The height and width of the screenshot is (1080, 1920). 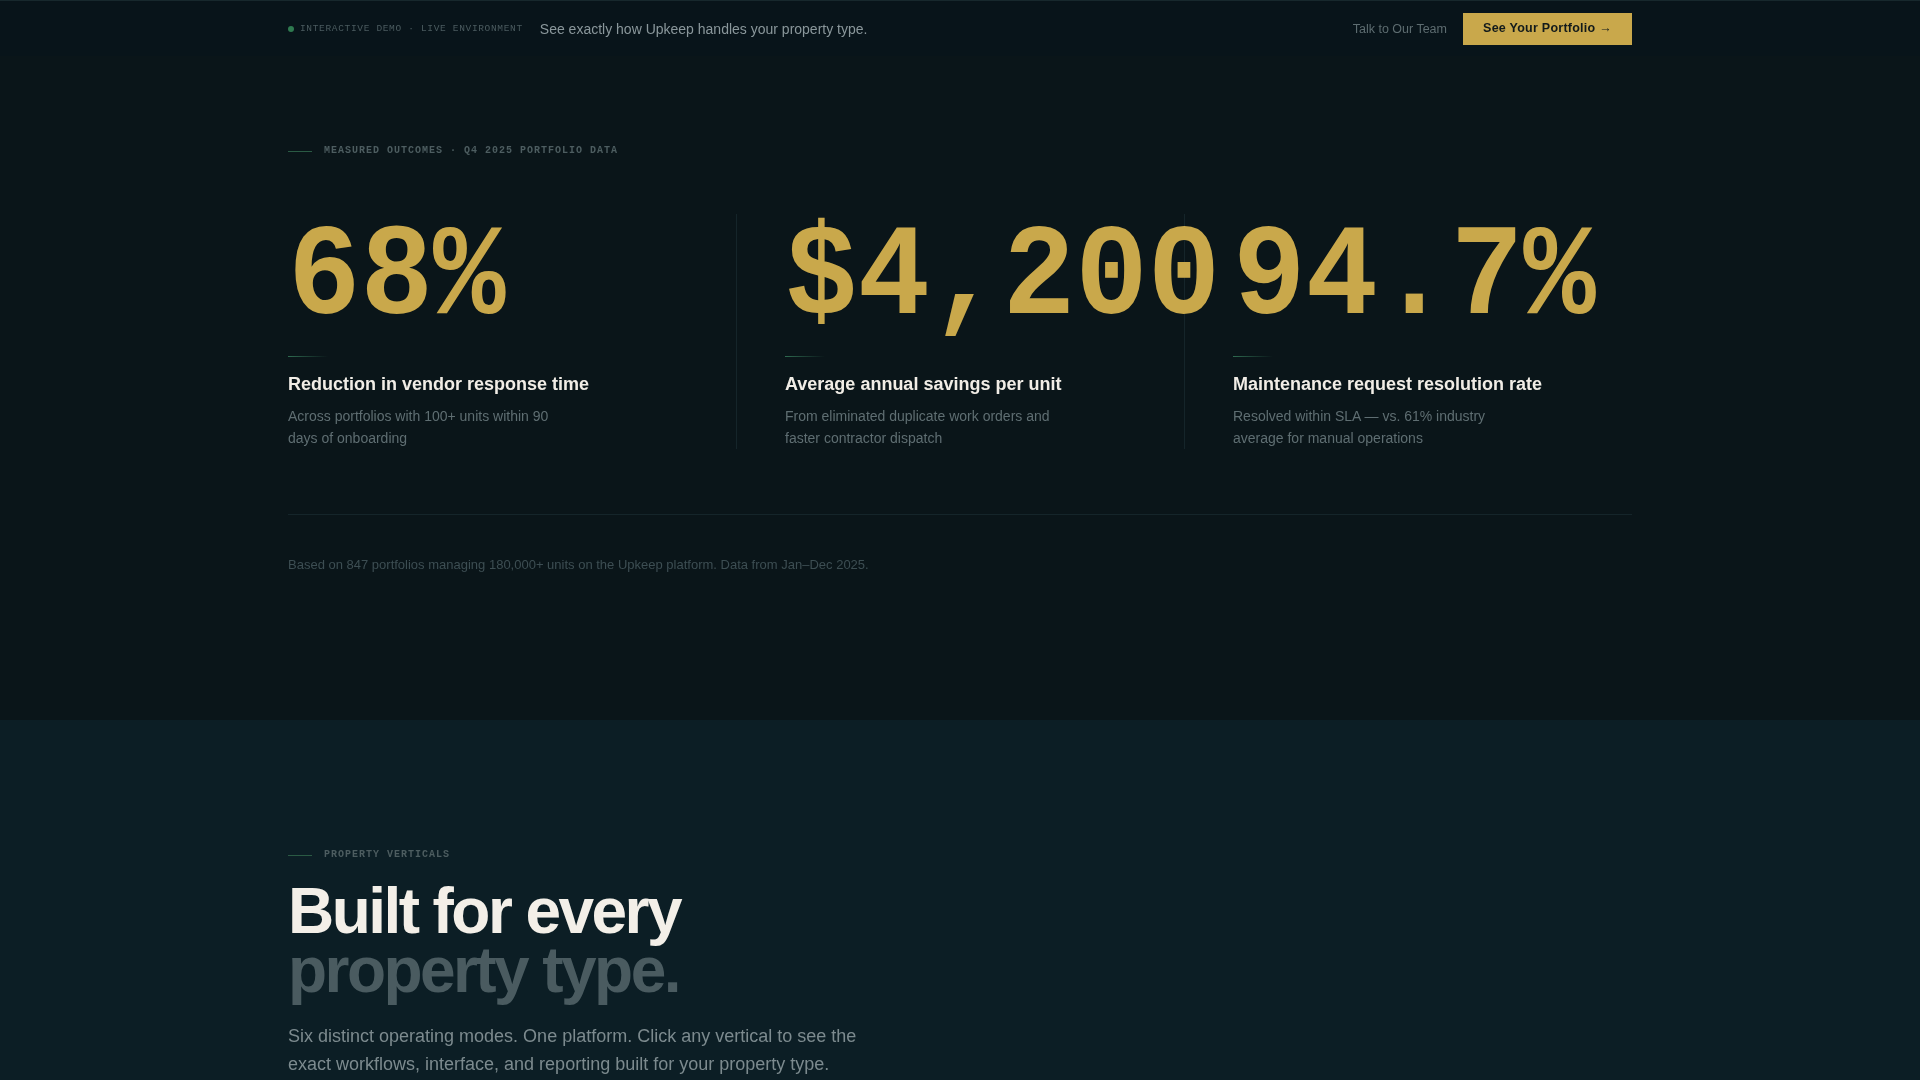 What do you see at coordinates (918, 427) in the screenshot?
I see `stat-description: From eliminated duplicate work orders and faster contractor dispatch` at bounding box center [918, 427].